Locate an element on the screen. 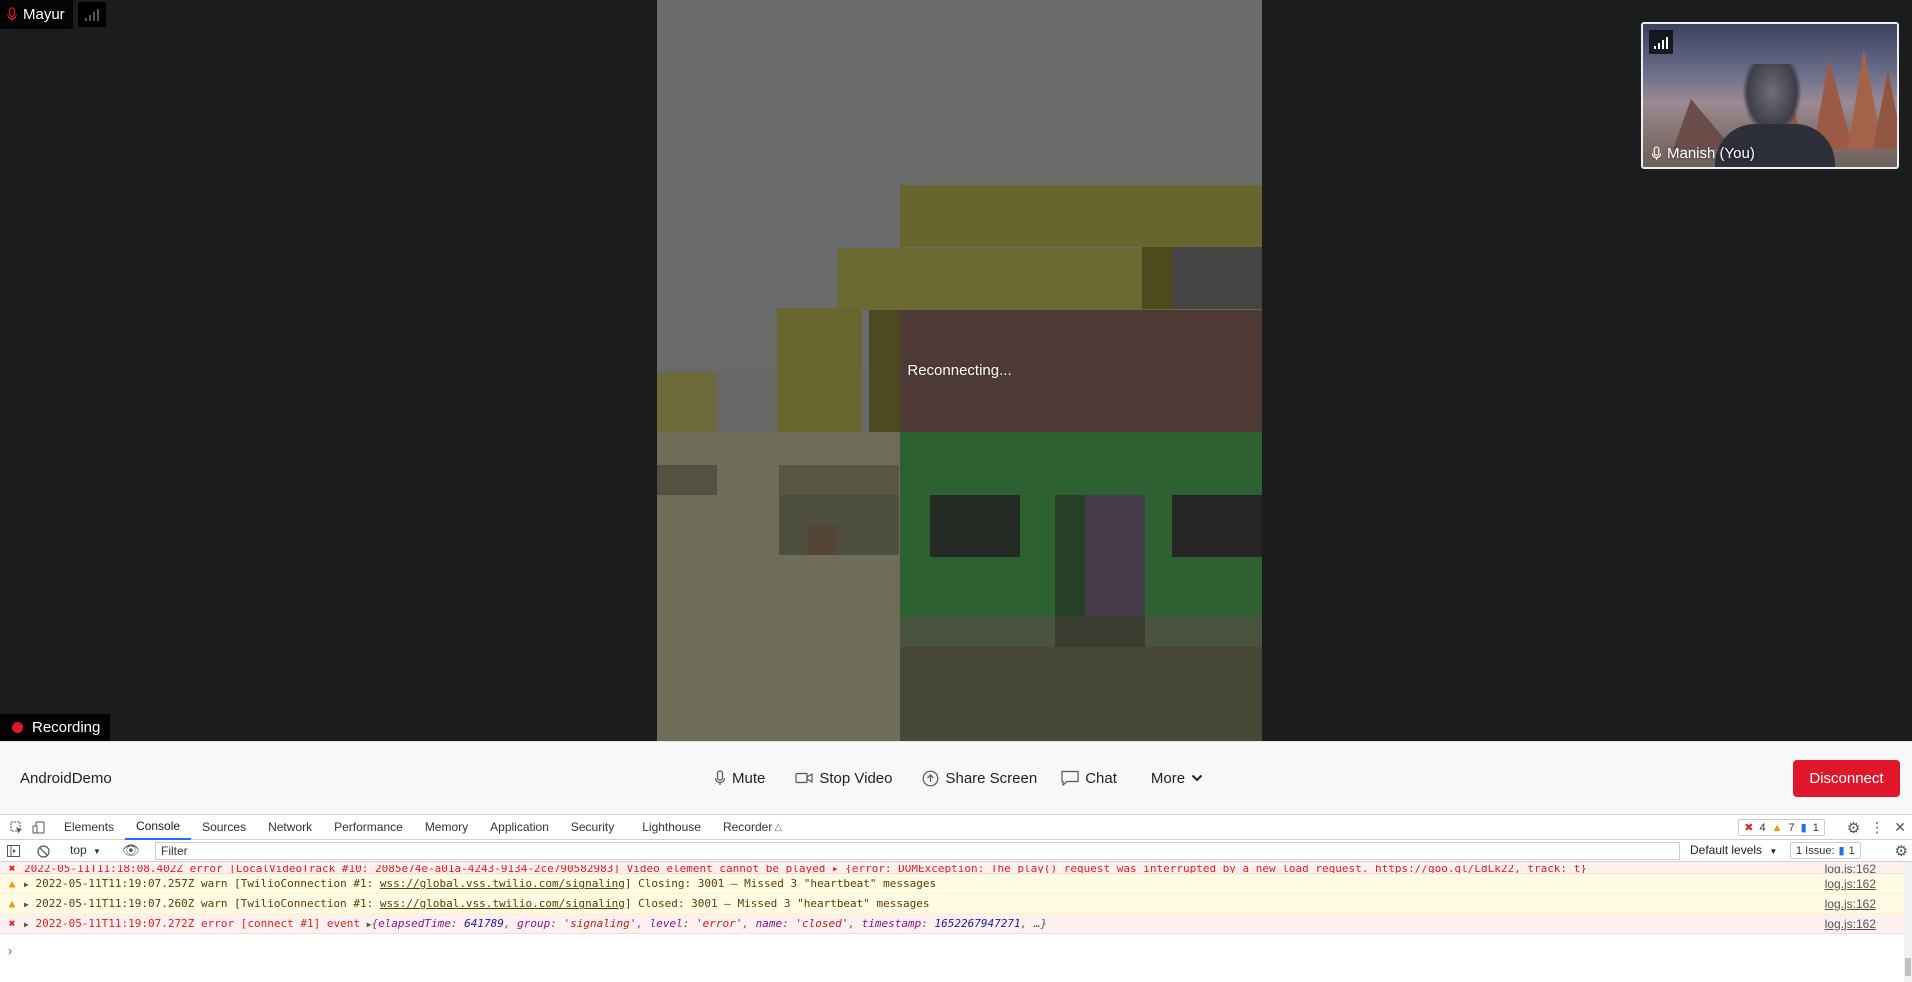 This screenshot has width=1912, height=982. dropdown-arrow-icon: ▼ is located at coordinates (1773, 851).